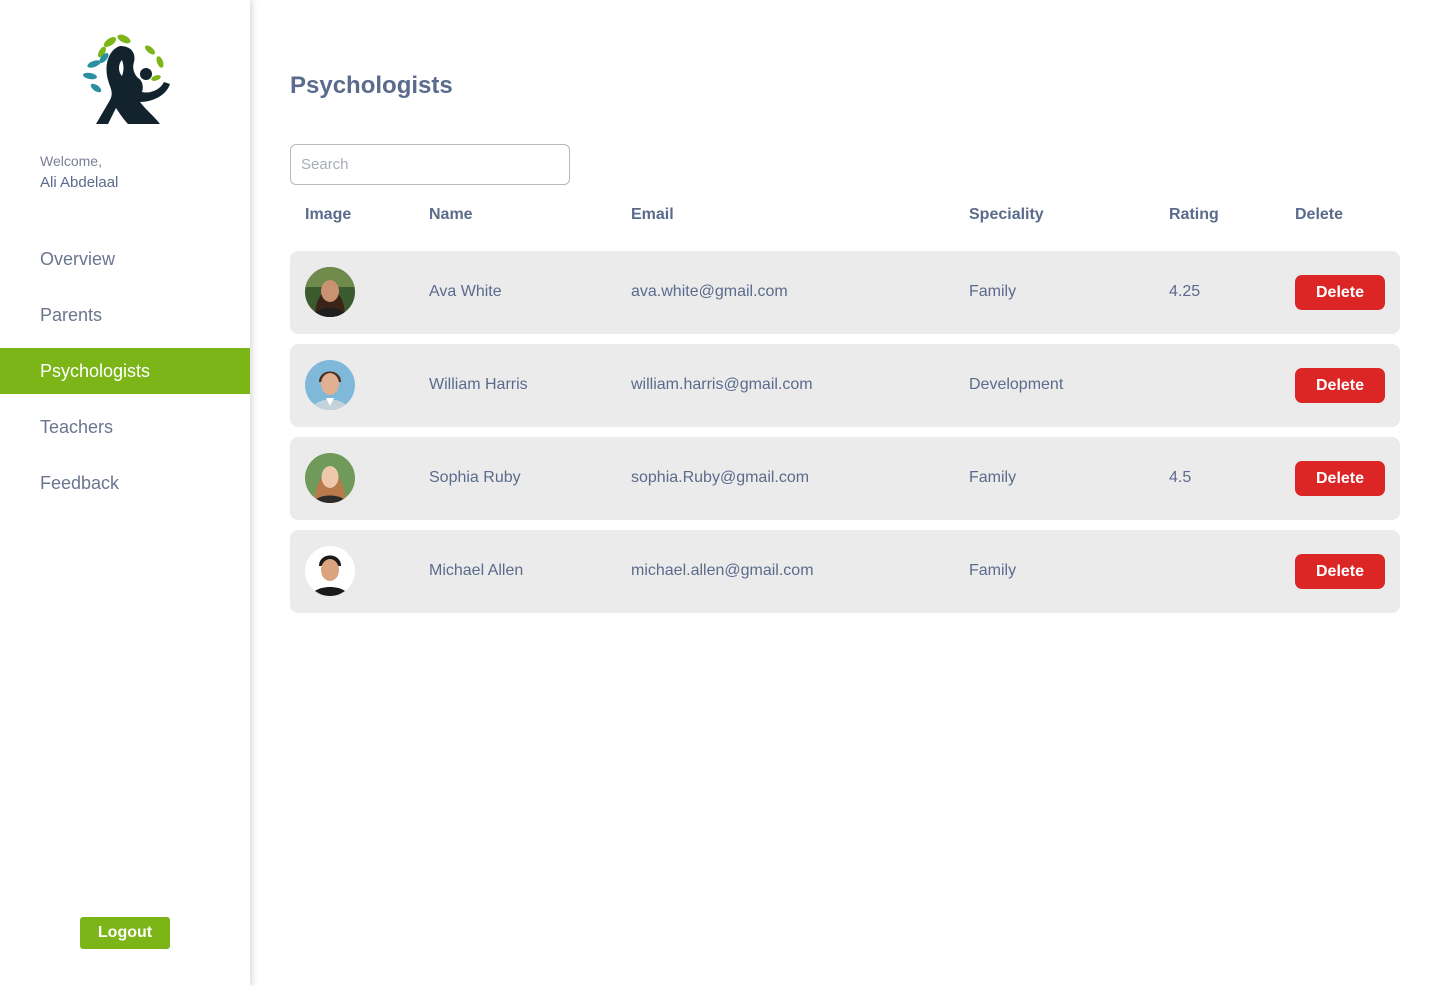 The height and width of the screenshot is (986, 1437). Describe the element at coordinates (125, 259) in the screenshot. I see `sidebar-item-overview: Overview` at that location.